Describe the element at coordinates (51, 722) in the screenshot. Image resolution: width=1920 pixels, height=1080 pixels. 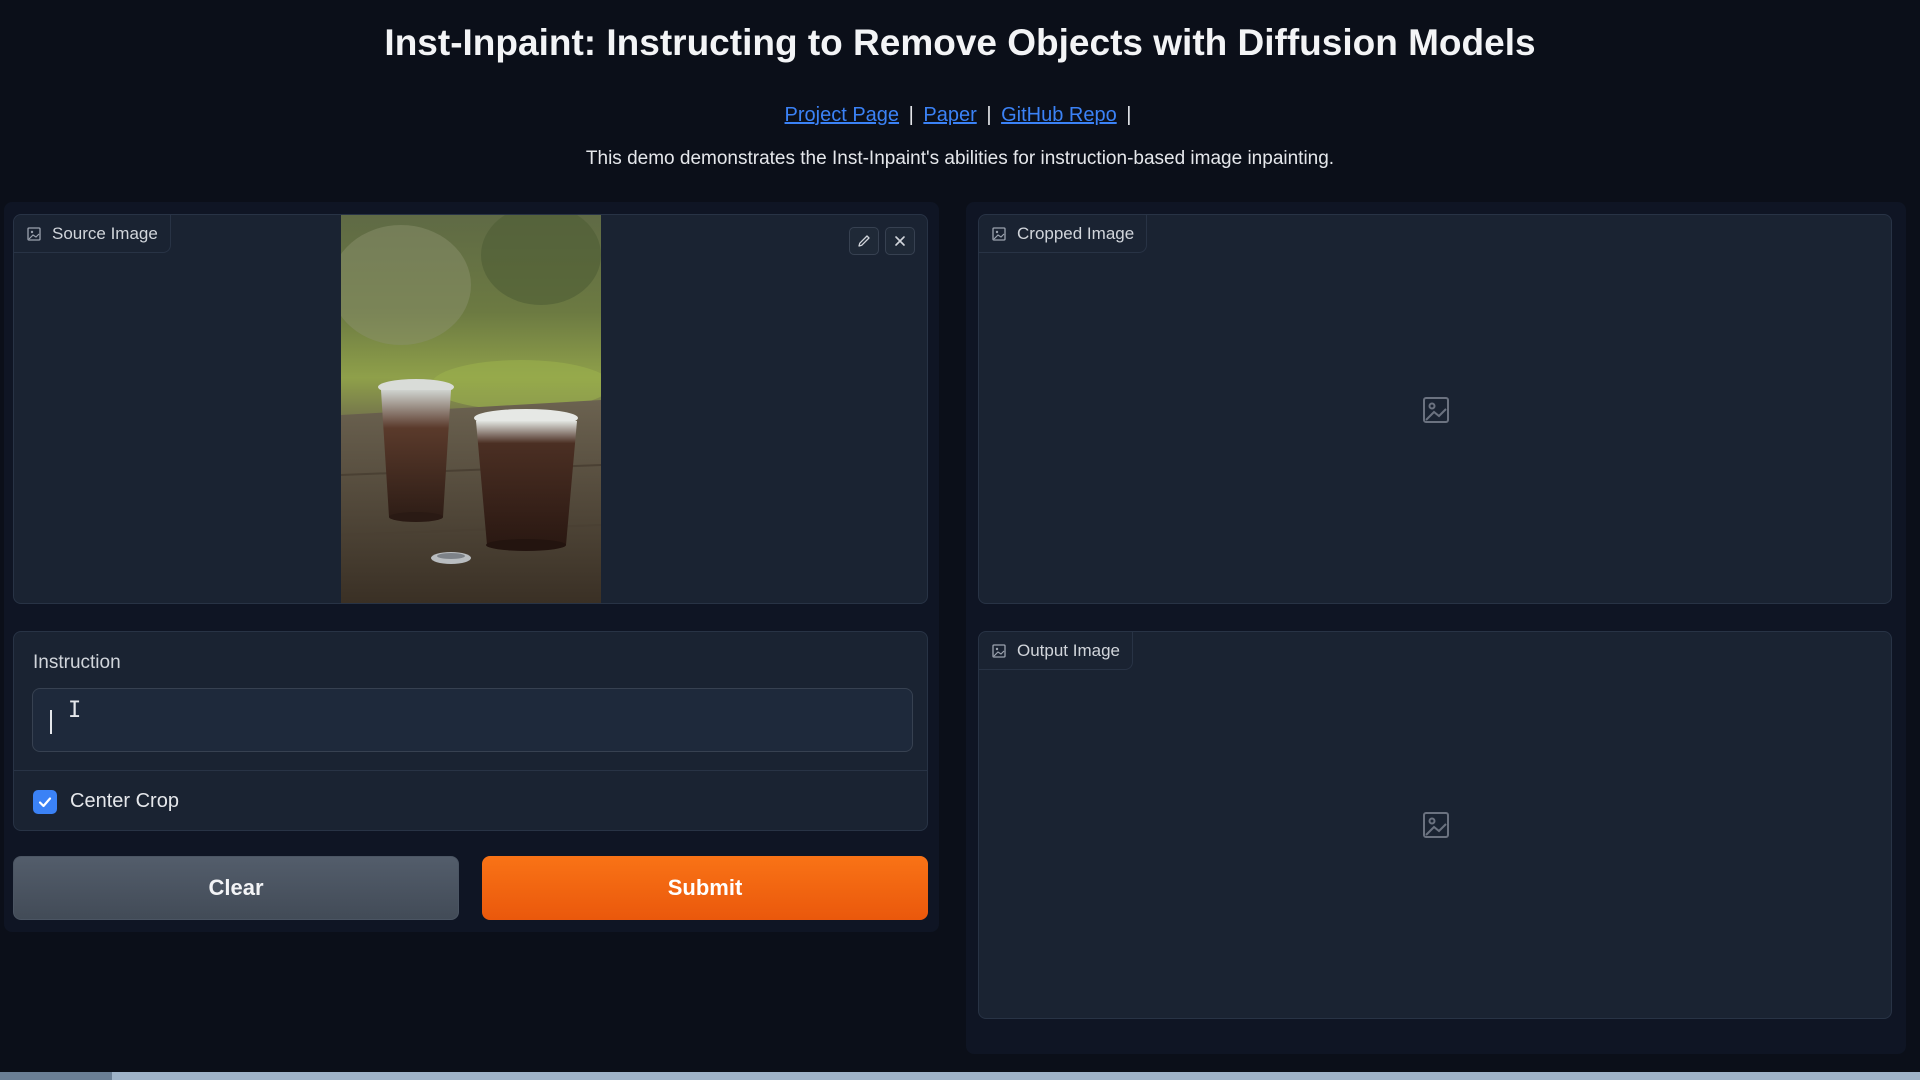
I see `text-caret` at that location.